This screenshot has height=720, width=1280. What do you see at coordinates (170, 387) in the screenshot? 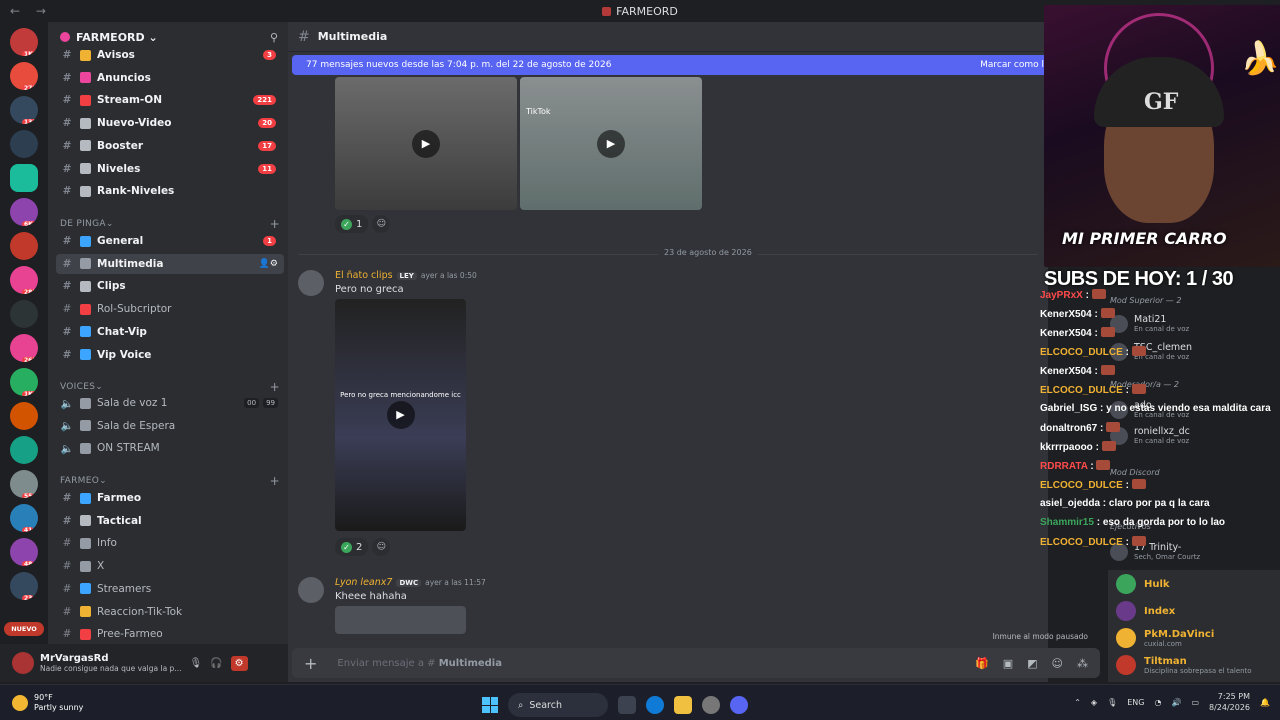
I see `channel-category: VOICES ⌄ +` at bounding box center [170, 387].